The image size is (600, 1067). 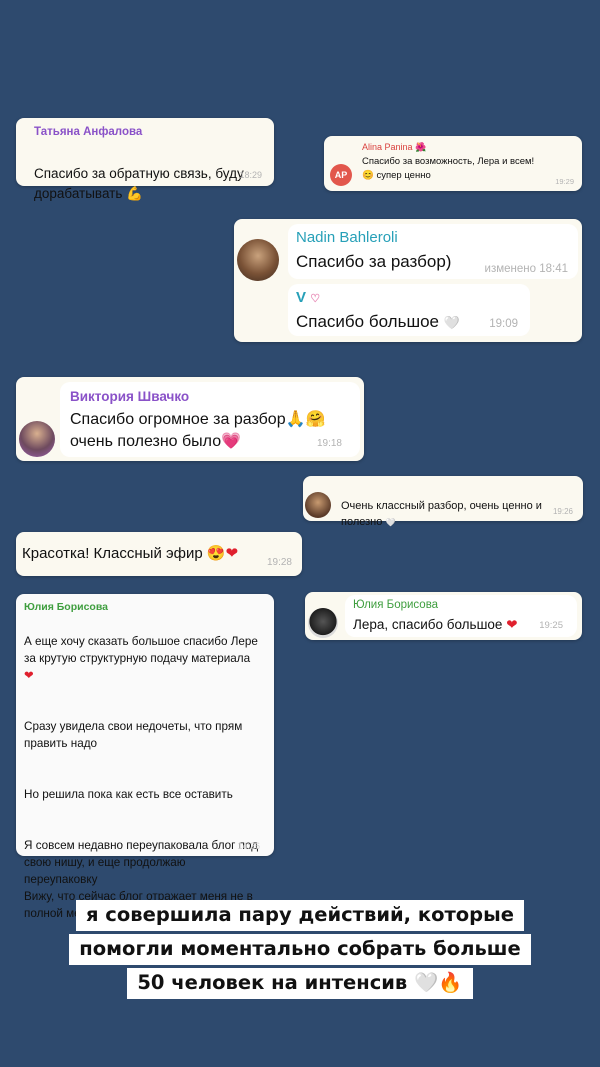 What do you see at coordinates (435, 624) in the screenshot?
I see `message-text: Лера, спасибо большое ❤` at bounding box center [435, 624].